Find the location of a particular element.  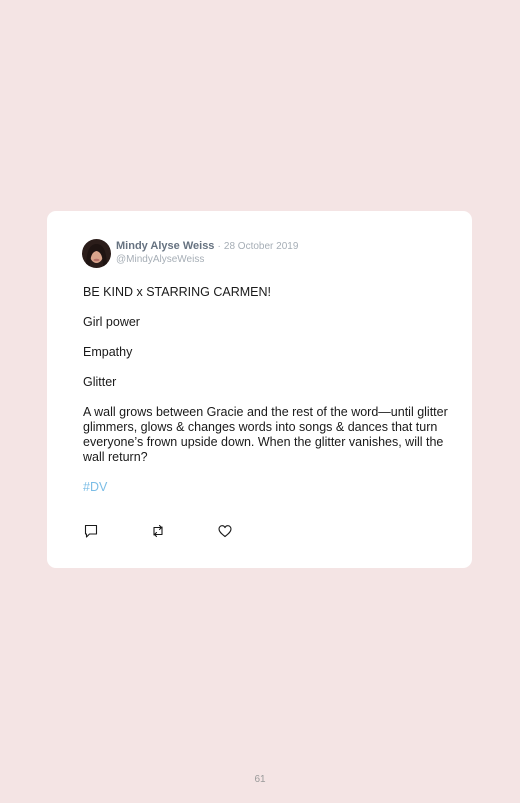

tweet-line: Empathy is located at coordinates (108, 352).